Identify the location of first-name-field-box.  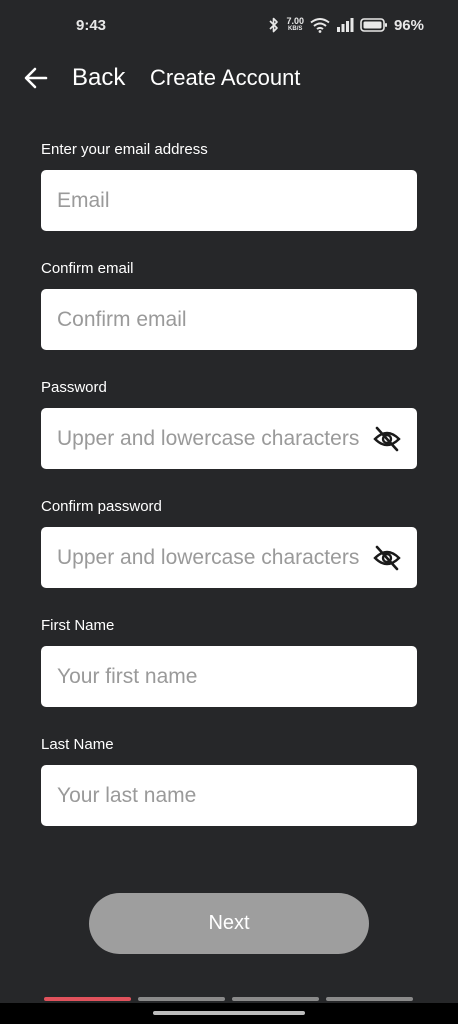
(229, 676).